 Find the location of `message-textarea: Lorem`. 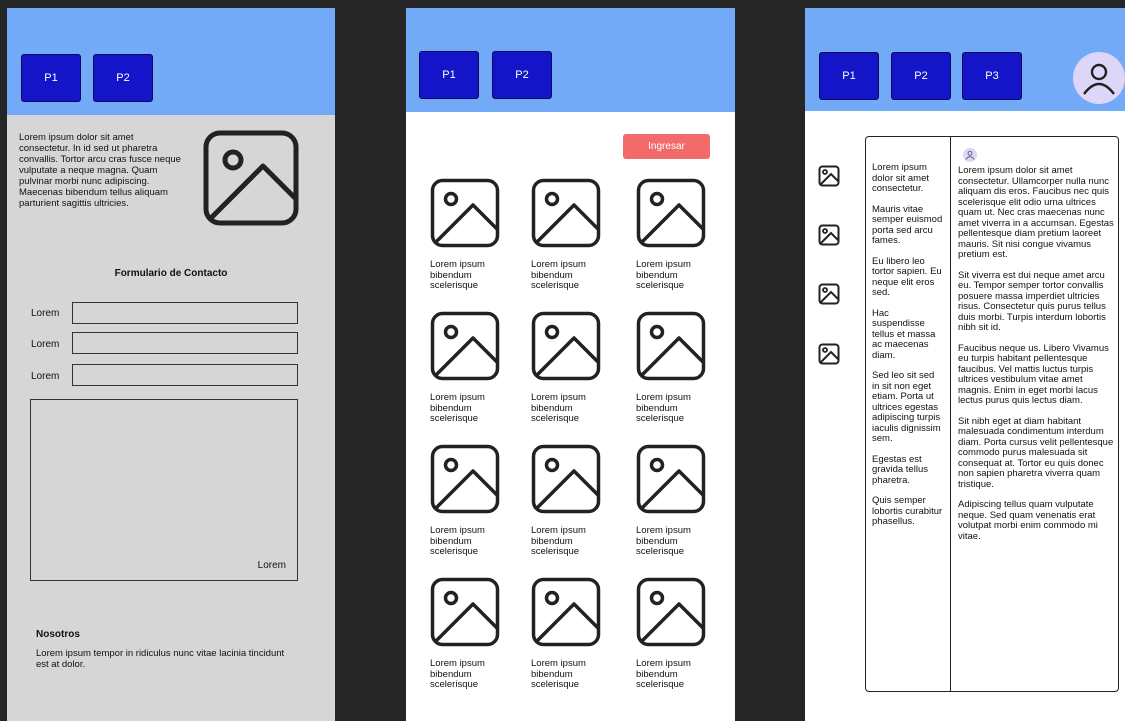

message-textarea: Lorem is located at coordinates (164, 490).